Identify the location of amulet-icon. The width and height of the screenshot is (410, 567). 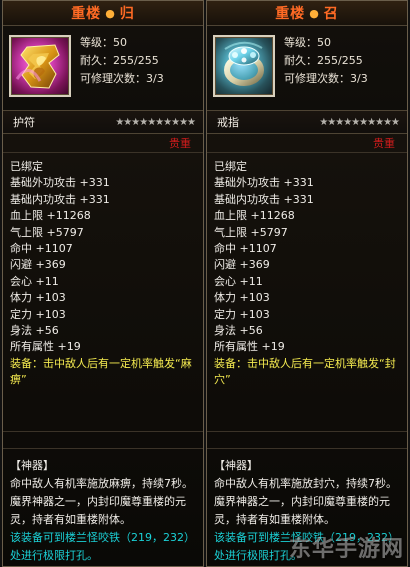
(37, 66).